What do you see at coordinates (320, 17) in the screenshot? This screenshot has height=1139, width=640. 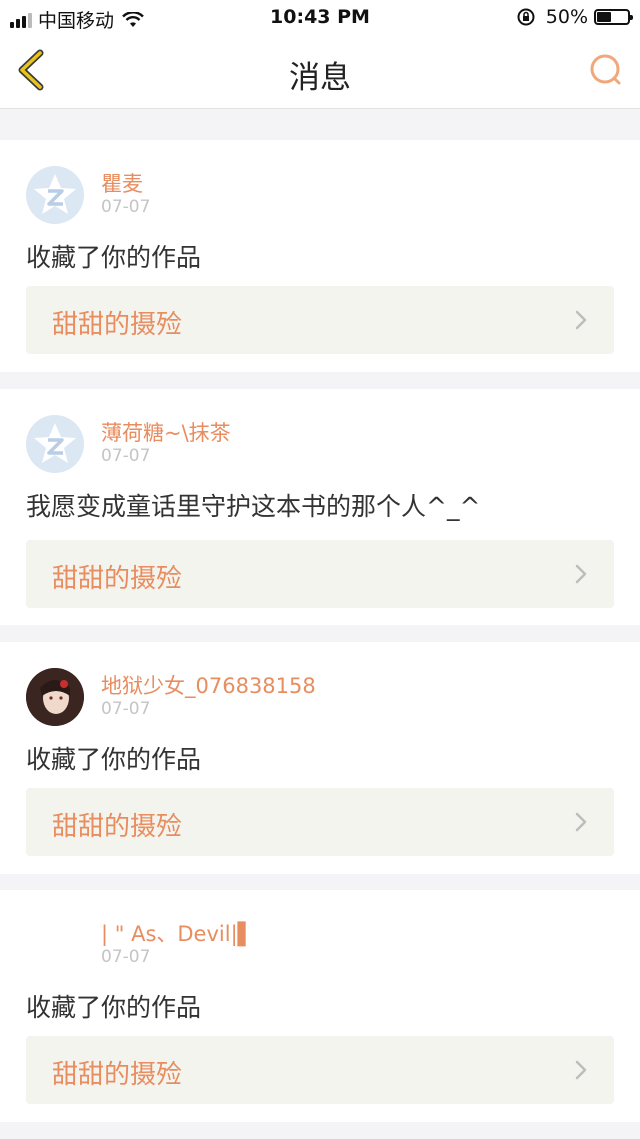 I see `status-bar: 中国移动 10:43 PM 50%` at bounding box center [320, 17].